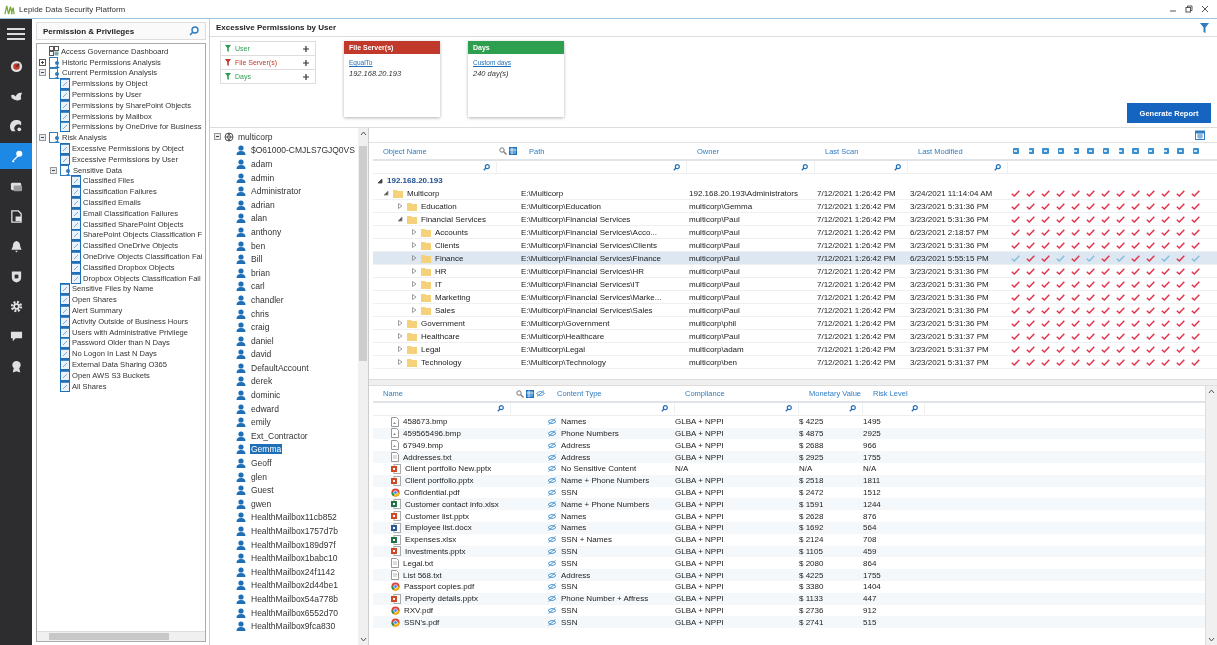 The image size is (1217, 645). I want to click on user-item: chris, so click(260, 313).